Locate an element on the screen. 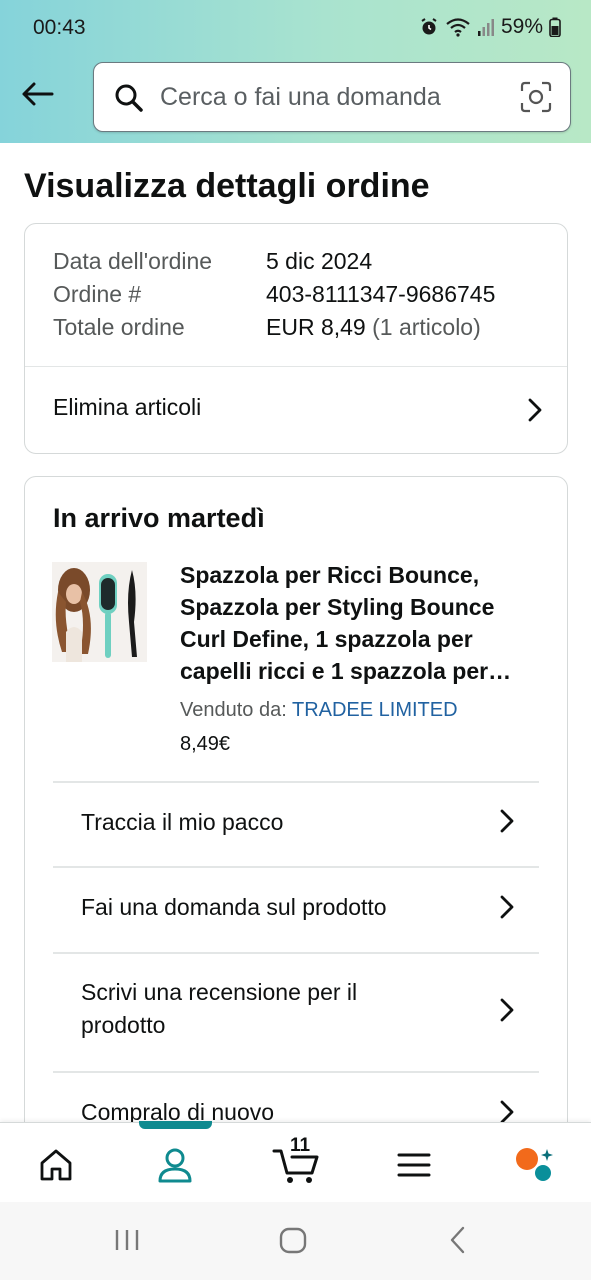 Image resolution: width=591 pixels, height=1280 pixels. product-price: 8,49€ is located at coordinates (205, 744).